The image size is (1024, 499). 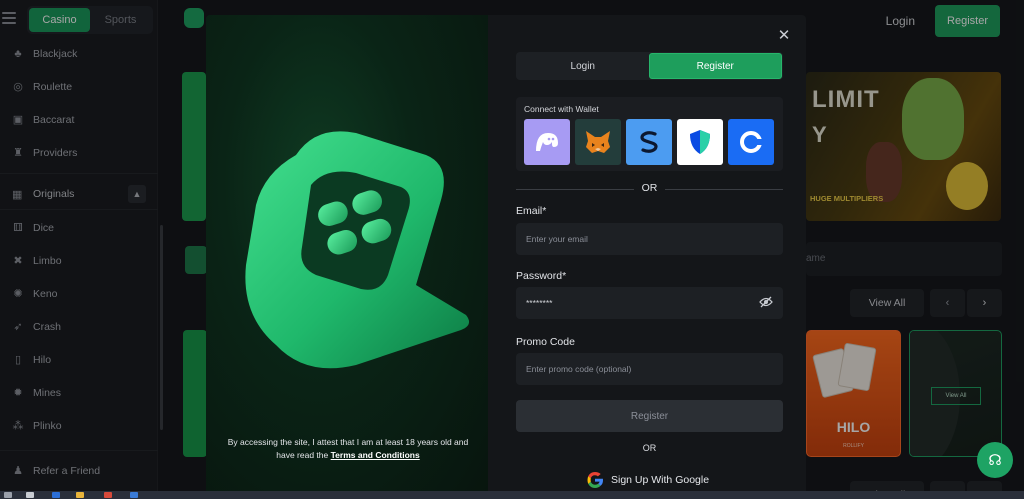 I want to click on metamask-icon, so click(x=598, y=142).